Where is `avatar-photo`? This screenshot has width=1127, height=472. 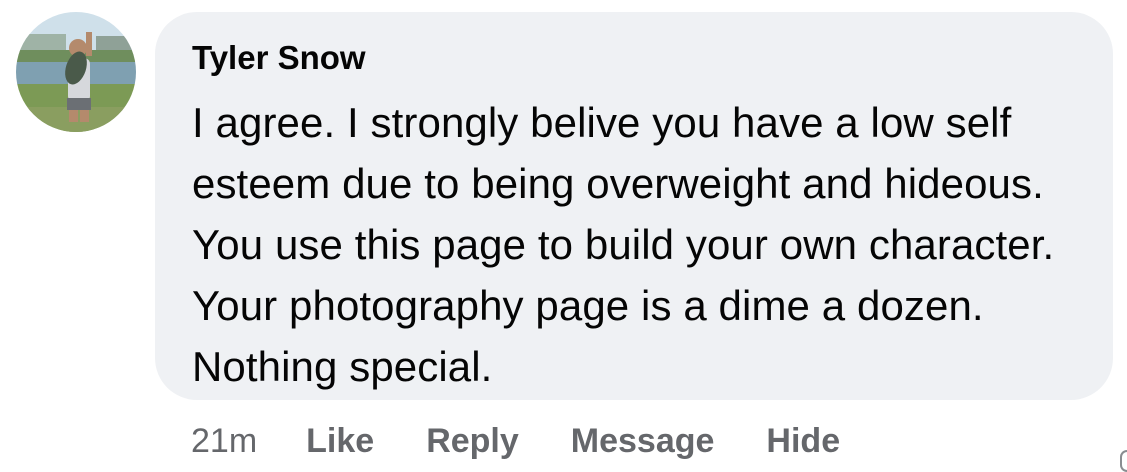
avatar-photo is located at coordinates (76, 72).